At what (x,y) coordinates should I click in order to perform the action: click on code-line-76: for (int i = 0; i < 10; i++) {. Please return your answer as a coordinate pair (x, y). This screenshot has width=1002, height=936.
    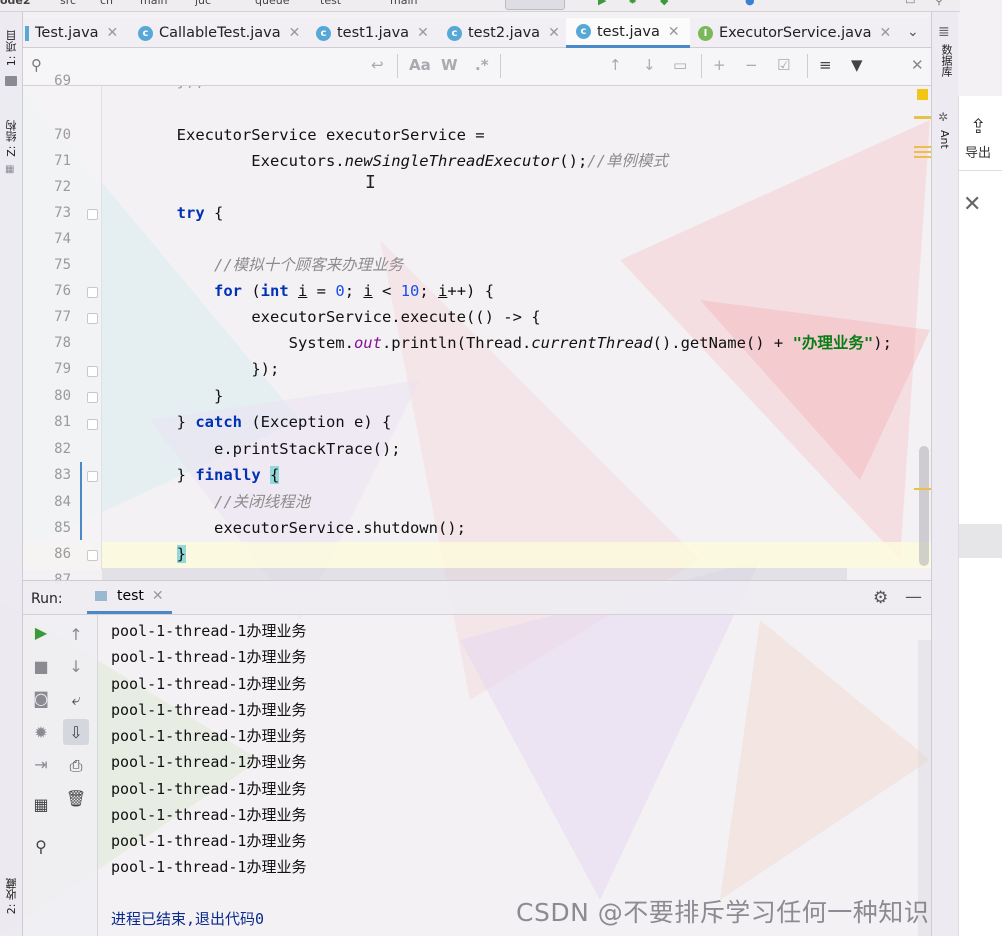
    Looking at the image, I should click on (354, 291).